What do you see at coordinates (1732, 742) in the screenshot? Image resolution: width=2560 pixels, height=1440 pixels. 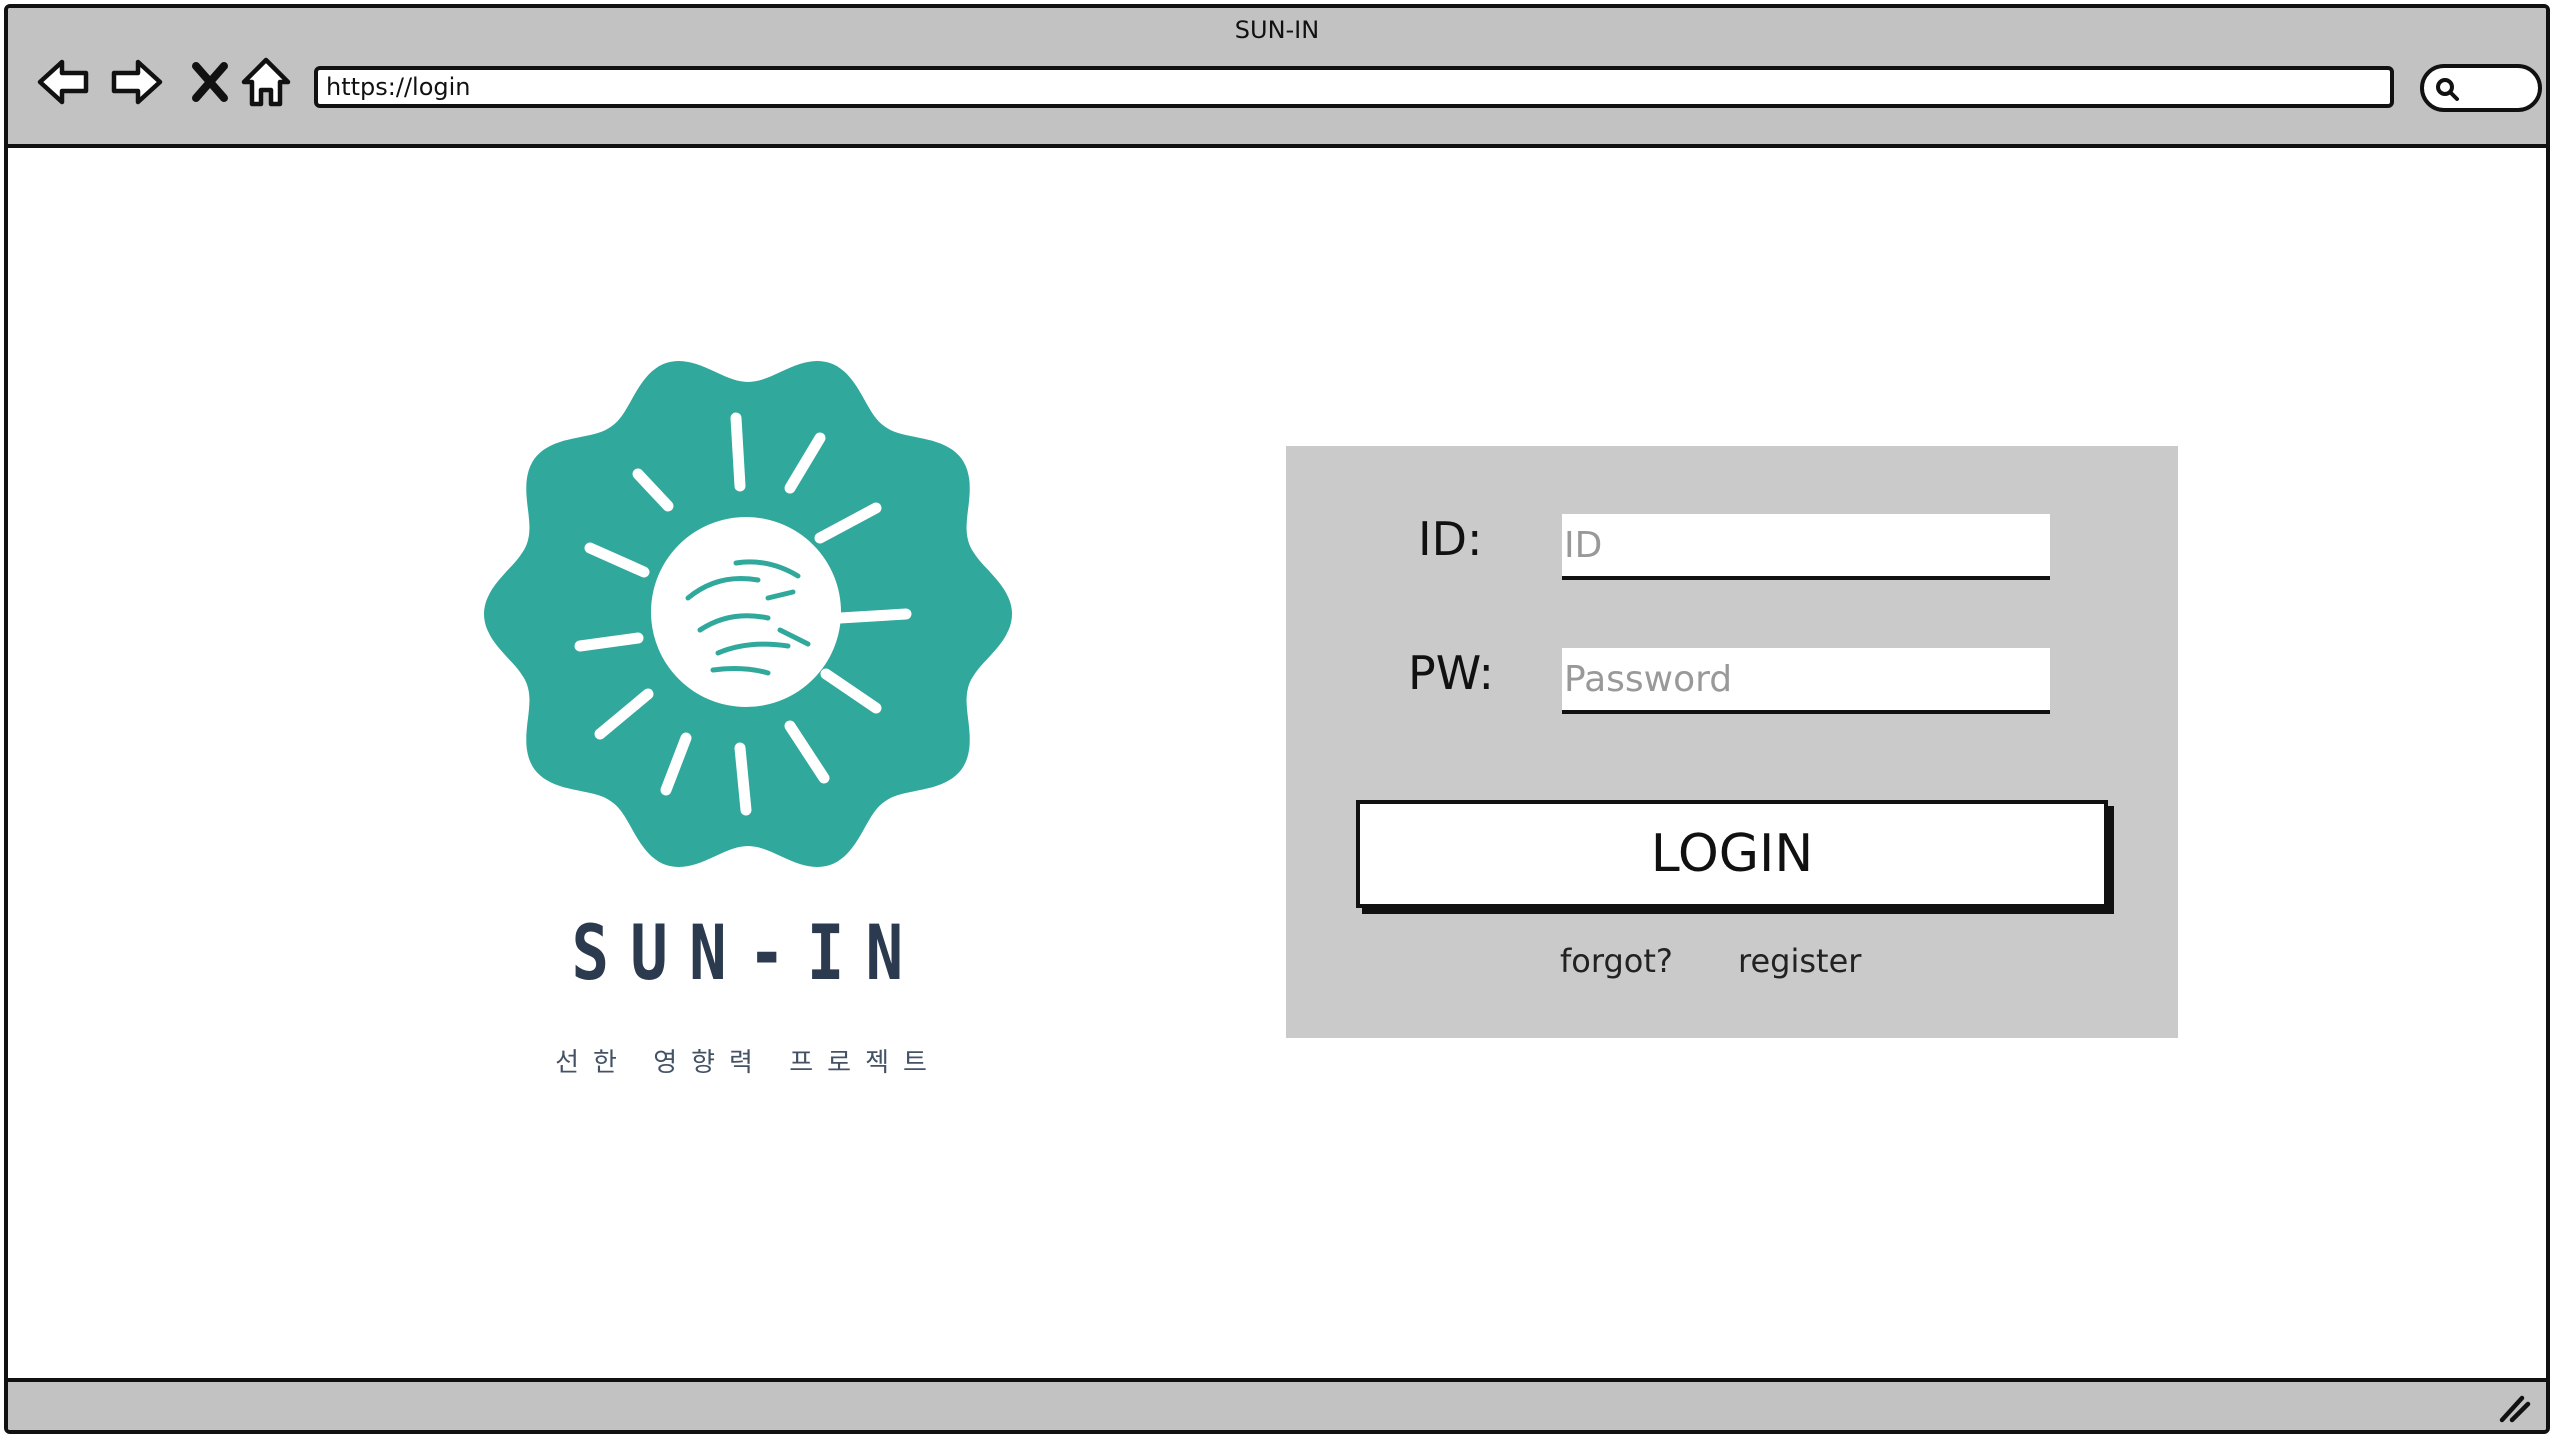 I see `login-panel: ID: PW: LOGIN forgot? register` at bounding box center [1732, 742].